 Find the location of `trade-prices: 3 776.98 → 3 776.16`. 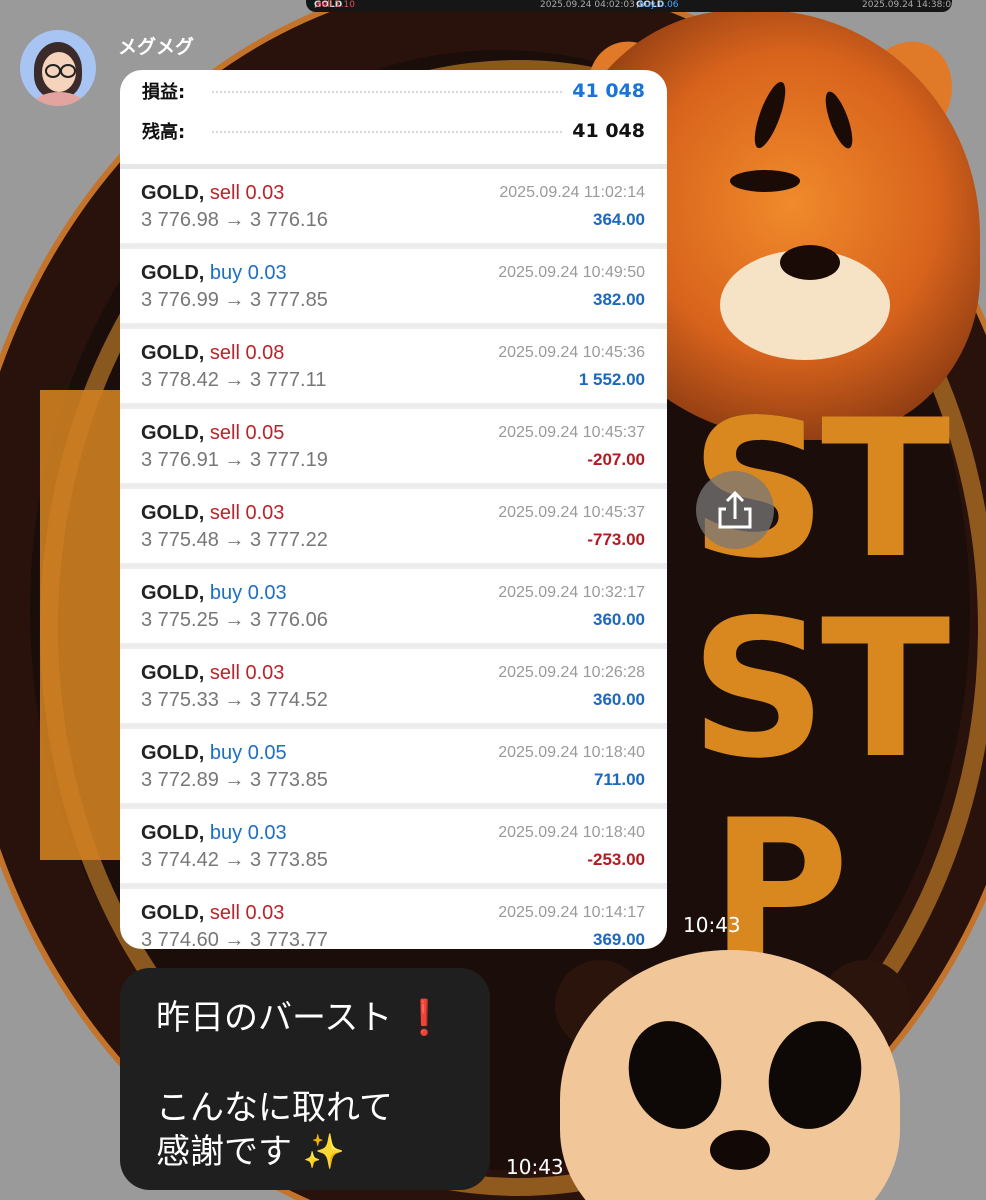

trade-prices: 3 776.98 → 3 776.16 is located at coordinates (234, 220).